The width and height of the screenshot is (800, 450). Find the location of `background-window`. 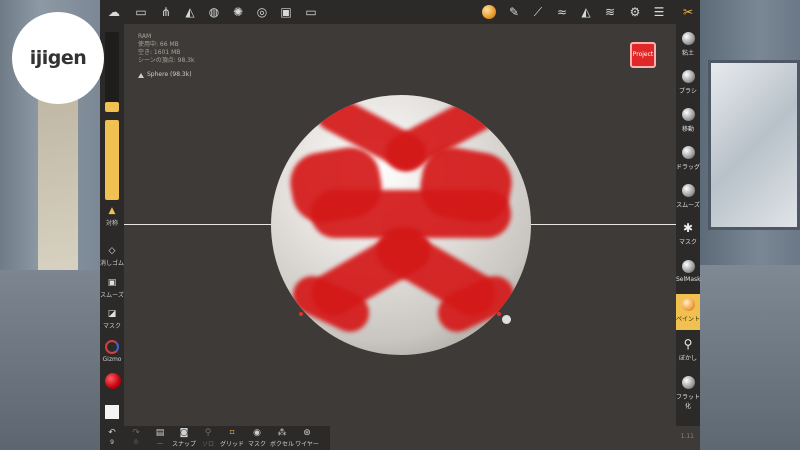

background-window is located at coordinates (754, 145).